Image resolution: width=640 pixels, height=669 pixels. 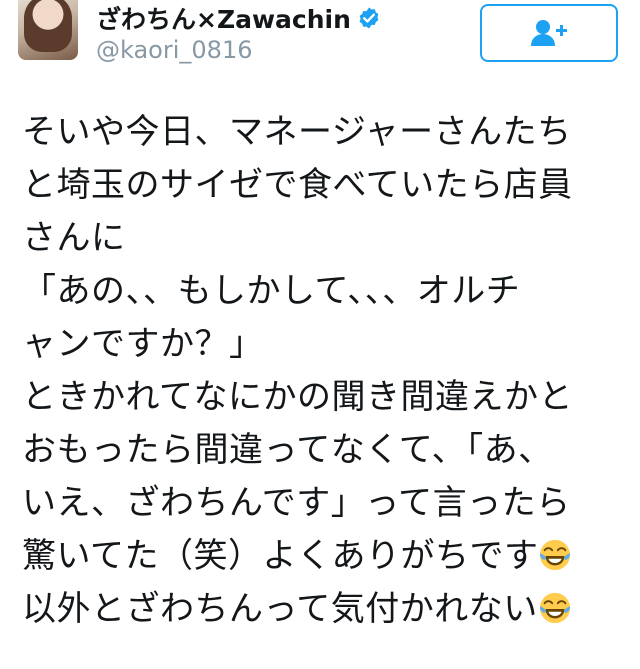 I want to click on tweet-line-with-emoji: 以外とざわちんって気付かれない, so click(x=322, y=609).